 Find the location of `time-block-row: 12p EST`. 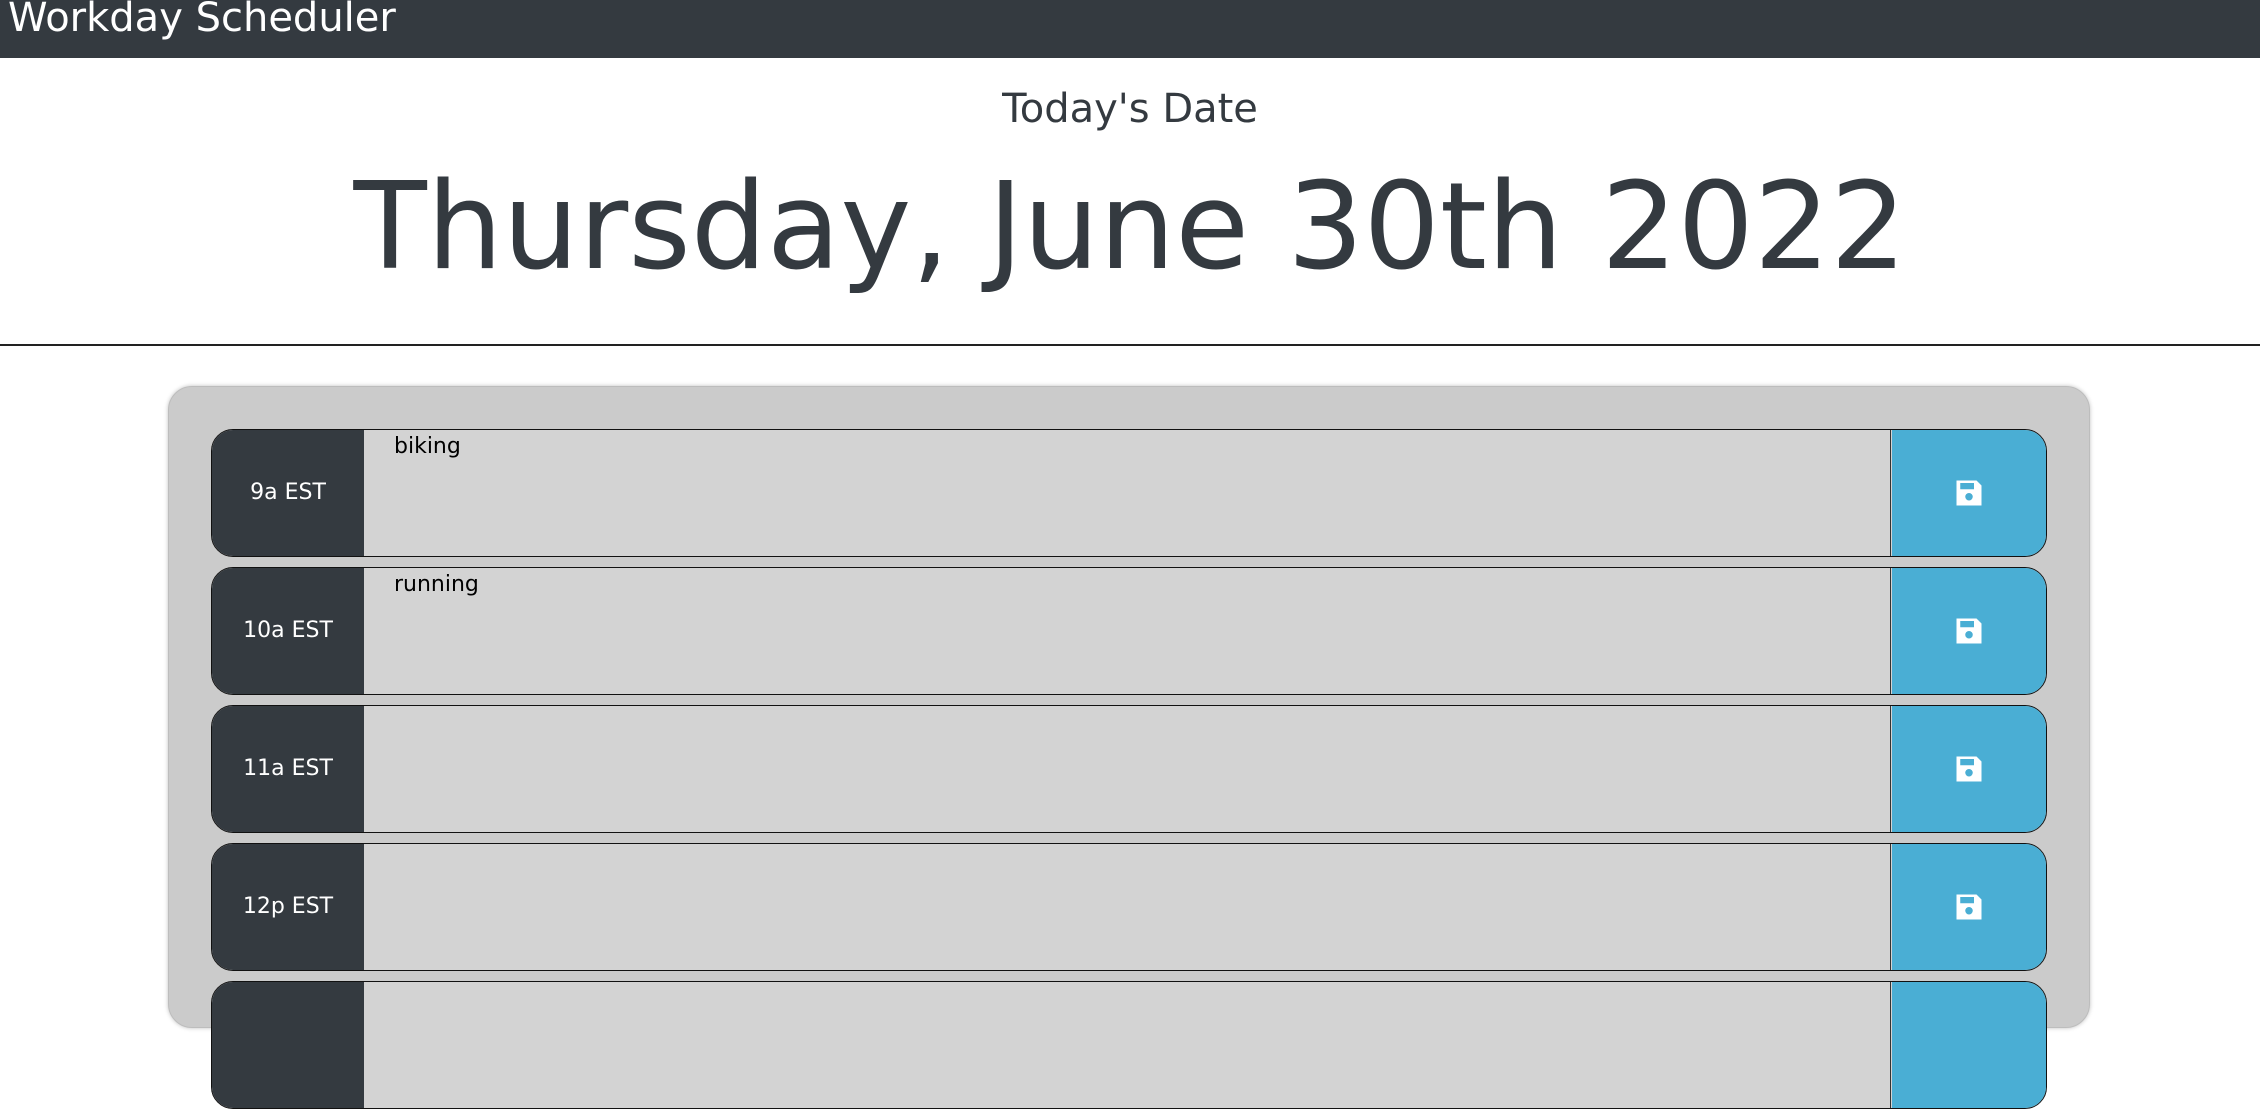

time-block-row: 12p EST is located at coordinates (1129, 907).